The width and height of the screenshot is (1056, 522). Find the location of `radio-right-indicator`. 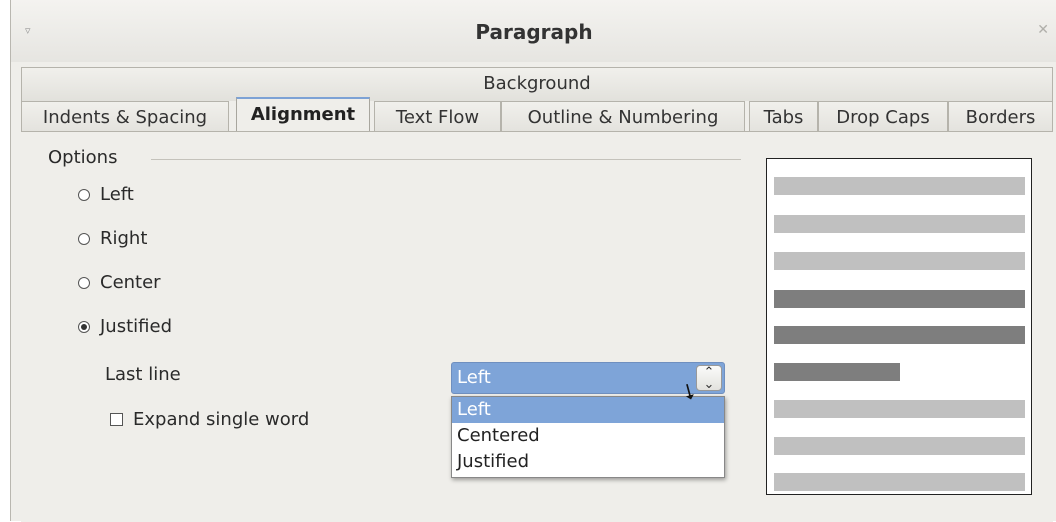

radio-right-indicator is located at coordinates (84, 238).